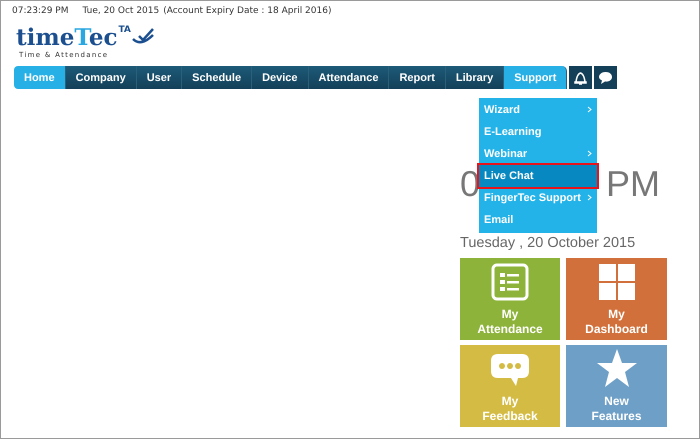 The image size is (700, 439). What do you see at coordinates (217, 77) in the screenshot?
I see `nav-tab: Schedule` at bounding box center [217, 77].